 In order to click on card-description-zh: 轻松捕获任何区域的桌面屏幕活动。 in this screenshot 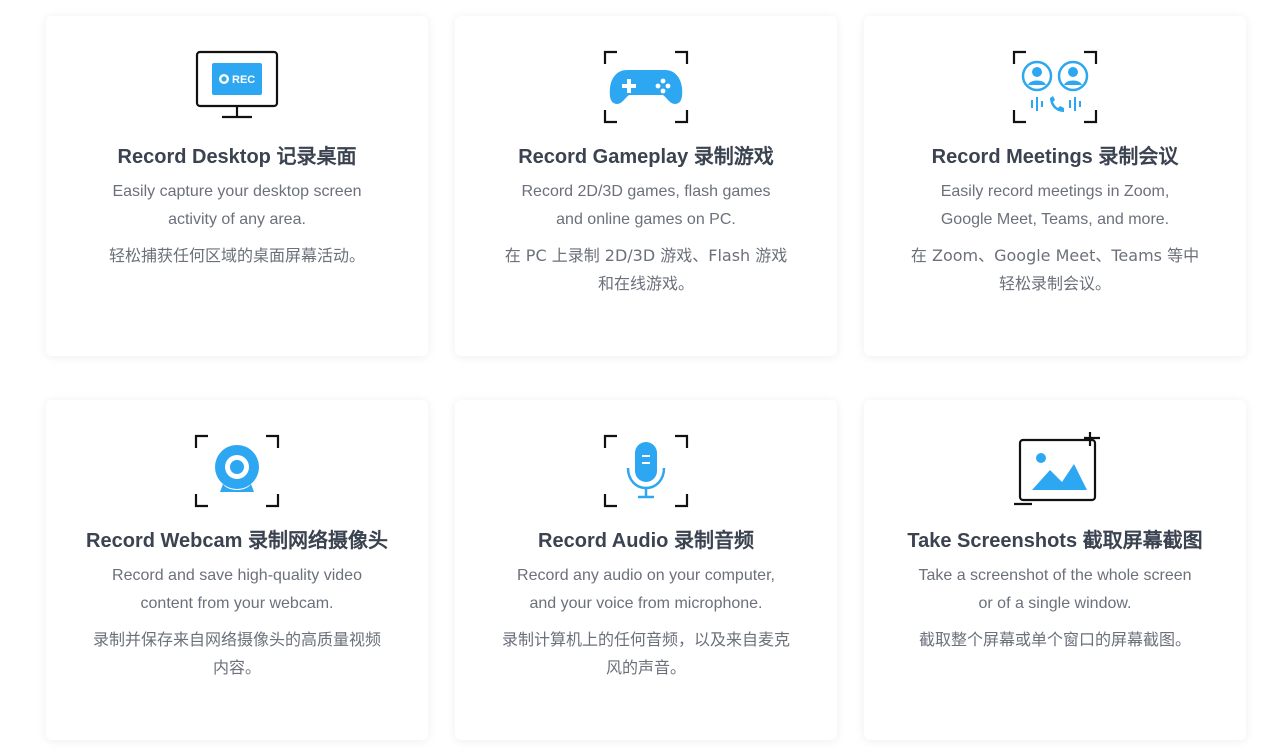, I will do `click(236, 255)`.